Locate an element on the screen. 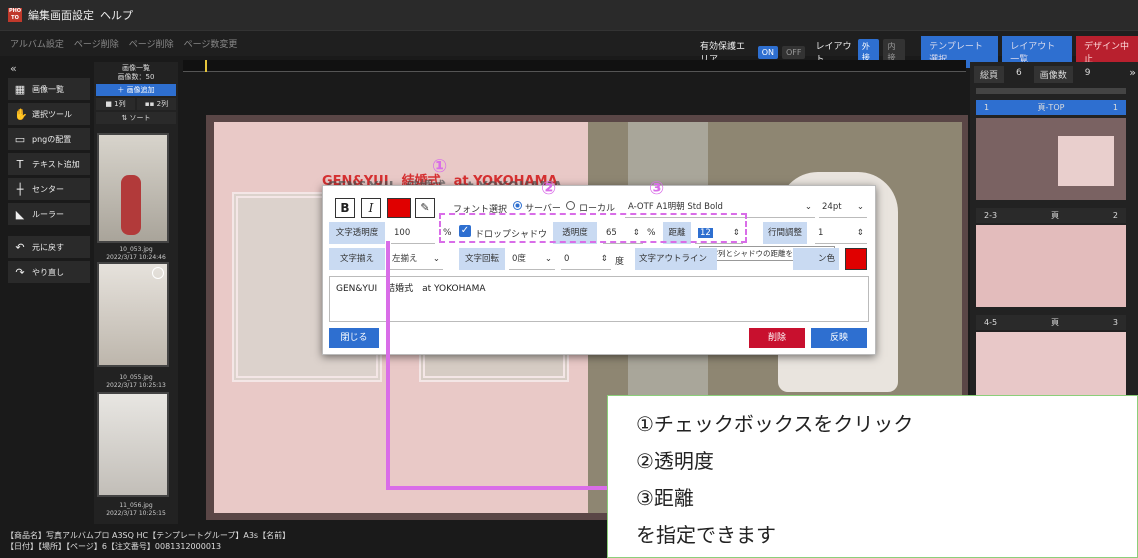  font-size-value: 24pt is located at coordinates (832, 207).